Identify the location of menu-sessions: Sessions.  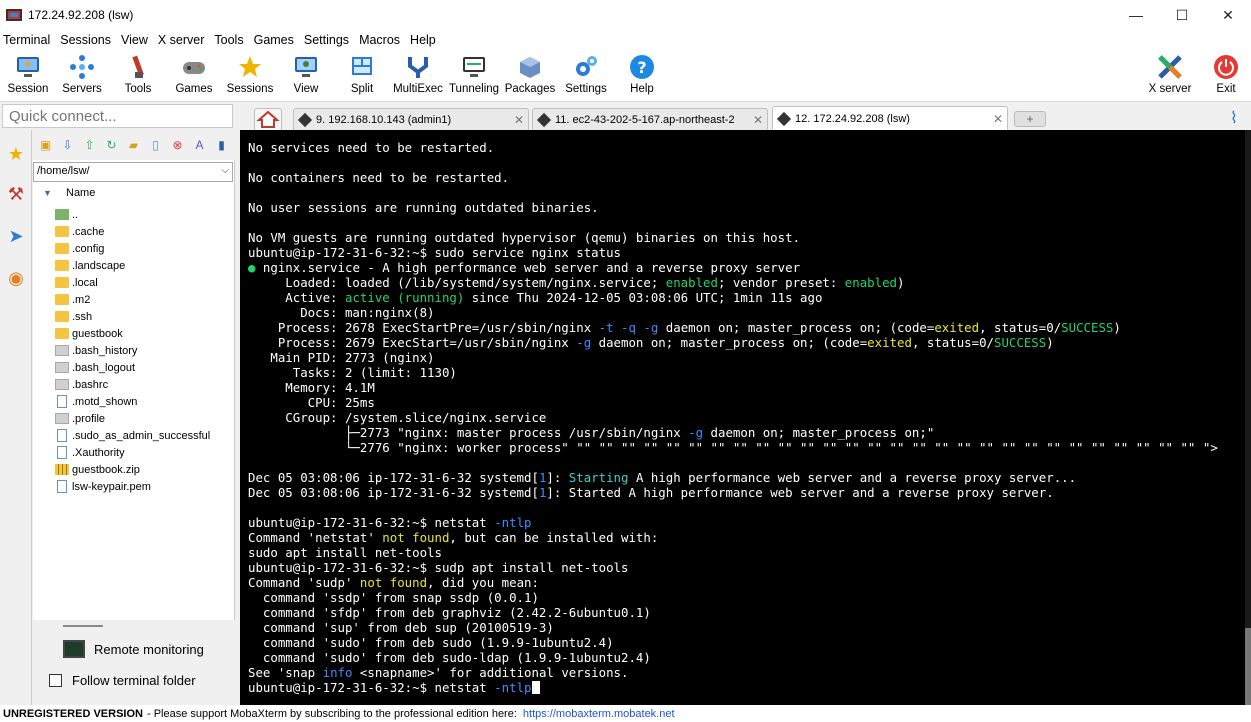
(85, 40).